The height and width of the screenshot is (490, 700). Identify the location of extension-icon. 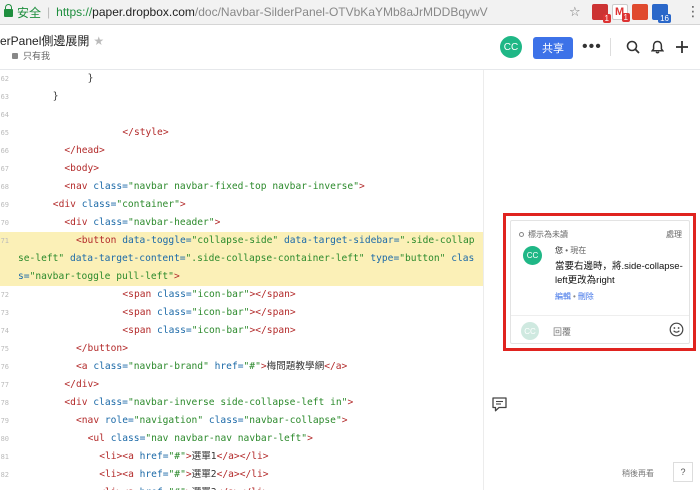
(640, 12).